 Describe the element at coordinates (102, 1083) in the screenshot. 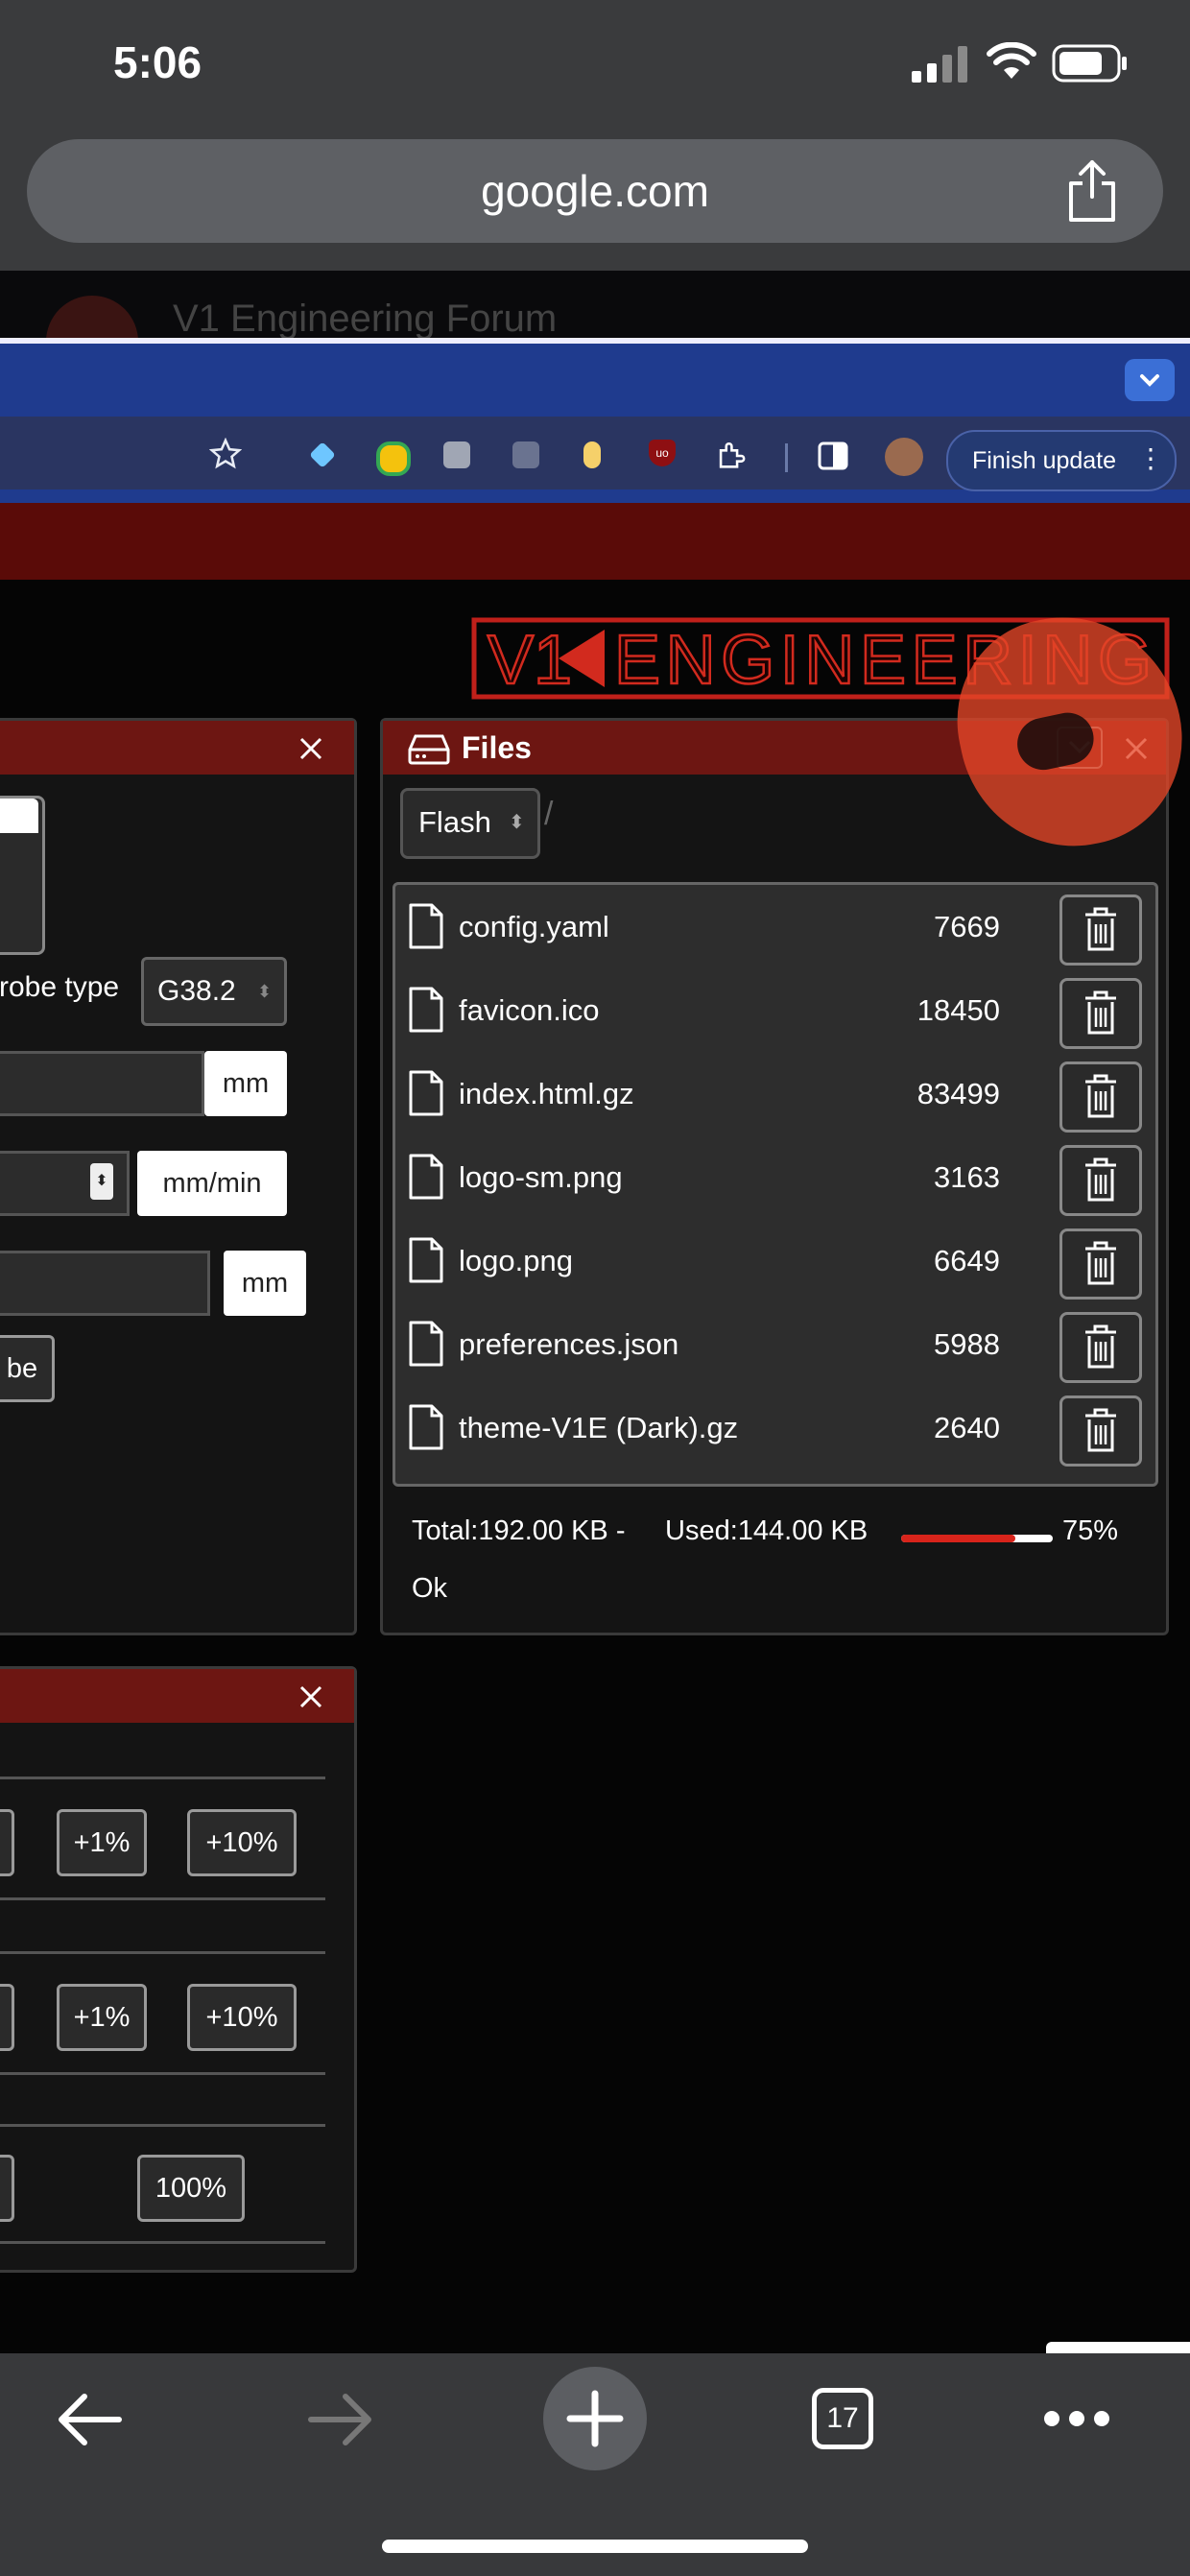

I see `probe-distance-input` at that location.